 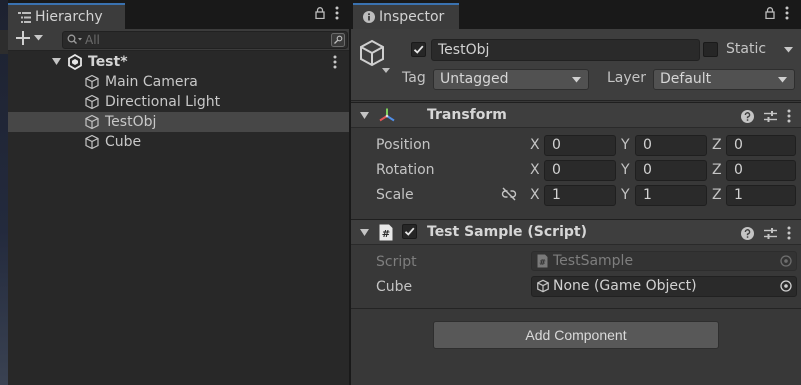 I want to click on rotation-z-label: Z, so click(x=717, y=170).